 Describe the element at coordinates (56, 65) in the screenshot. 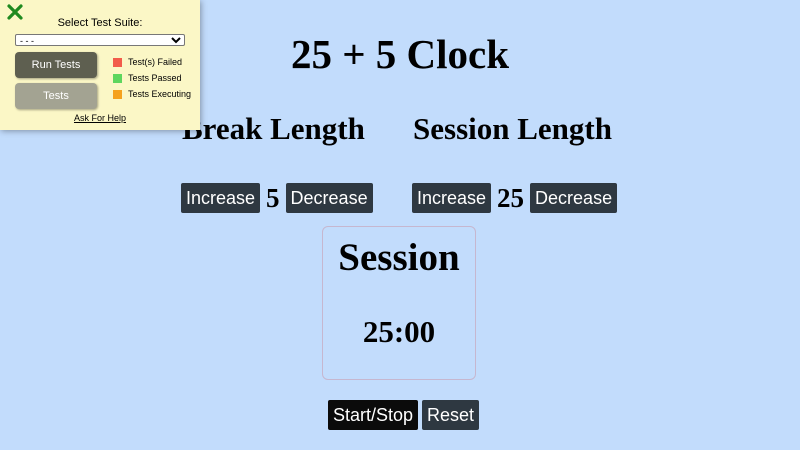

I see `run-tests-button: Run Tests` at that location.